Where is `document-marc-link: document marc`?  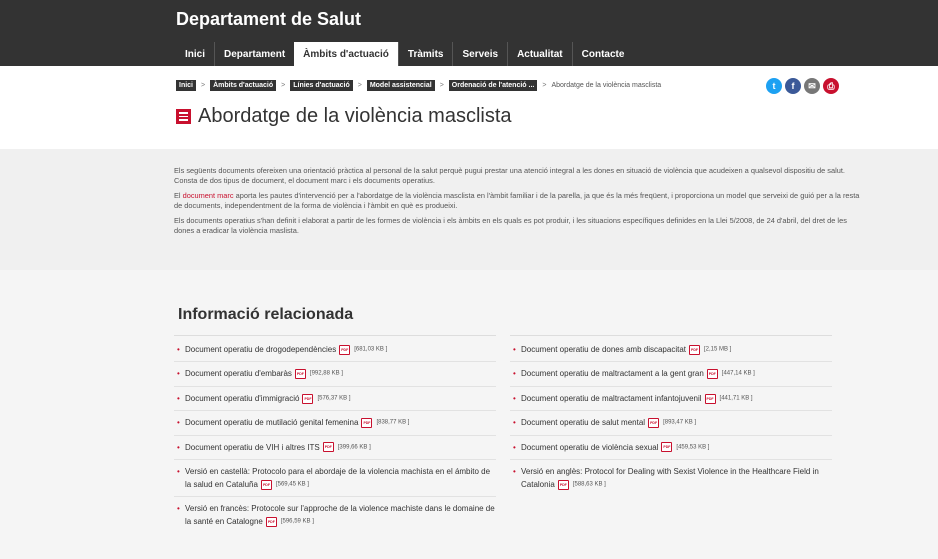 document-marc-link: document marc is located at coordinates (208, 195).